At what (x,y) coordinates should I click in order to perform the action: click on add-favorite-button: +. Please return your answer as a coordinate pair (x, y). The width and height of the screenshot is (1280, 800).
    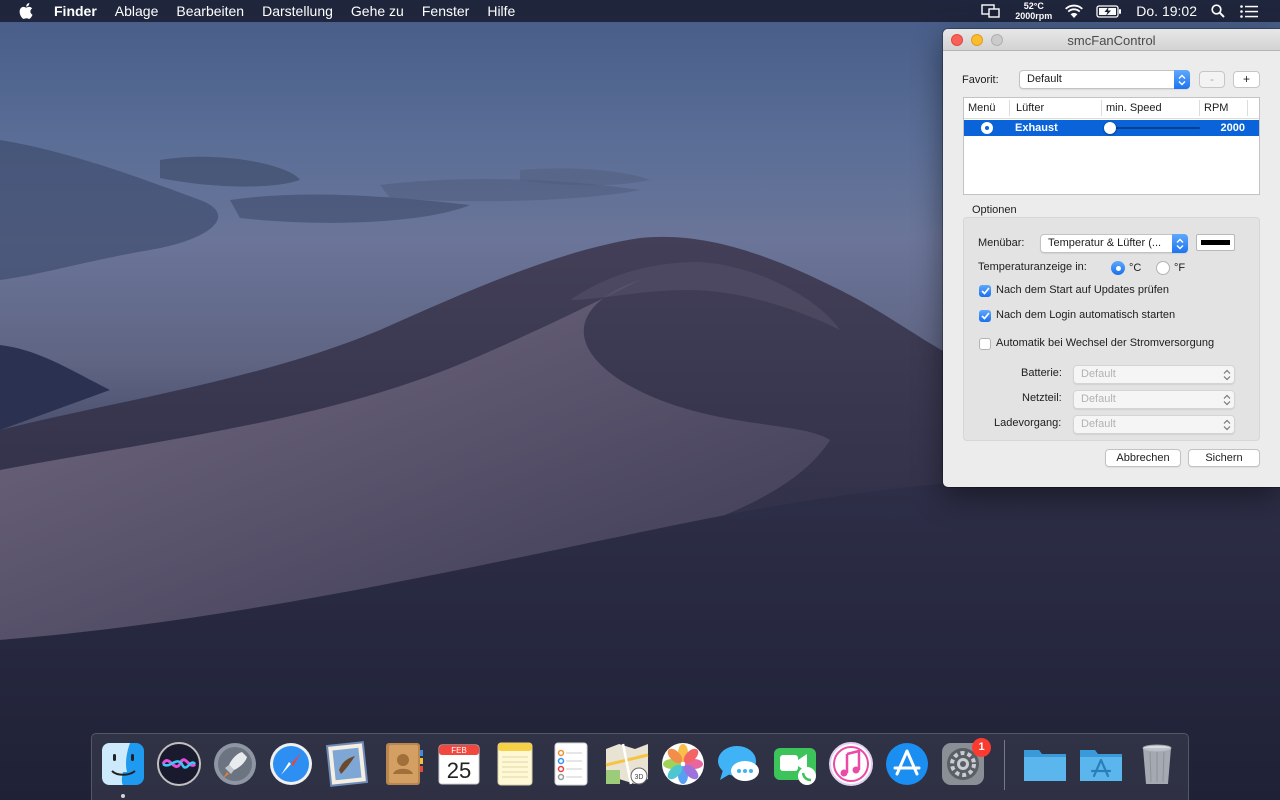
    Looking at the image, I should click on (1246, 79).